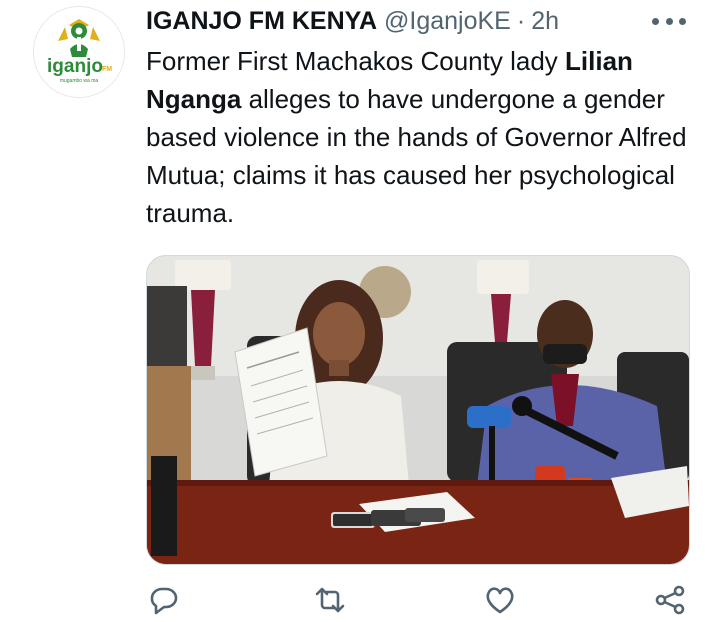 The image size is (718, 622). I want to click on iganjo-logo: iganjo FM mugambo wa ma, so click(79, 52).